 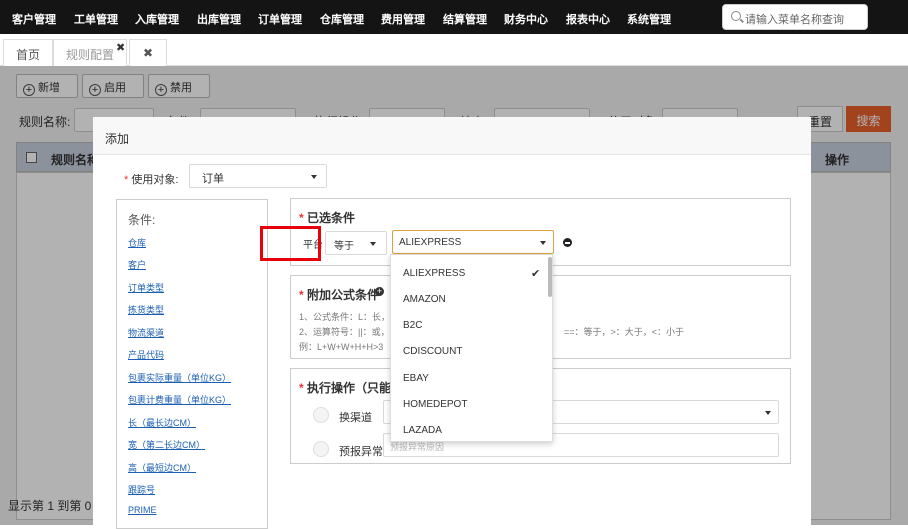 I want to click on menu-search-input: 请输入菜单名称查询, so click(x=795, y=17).